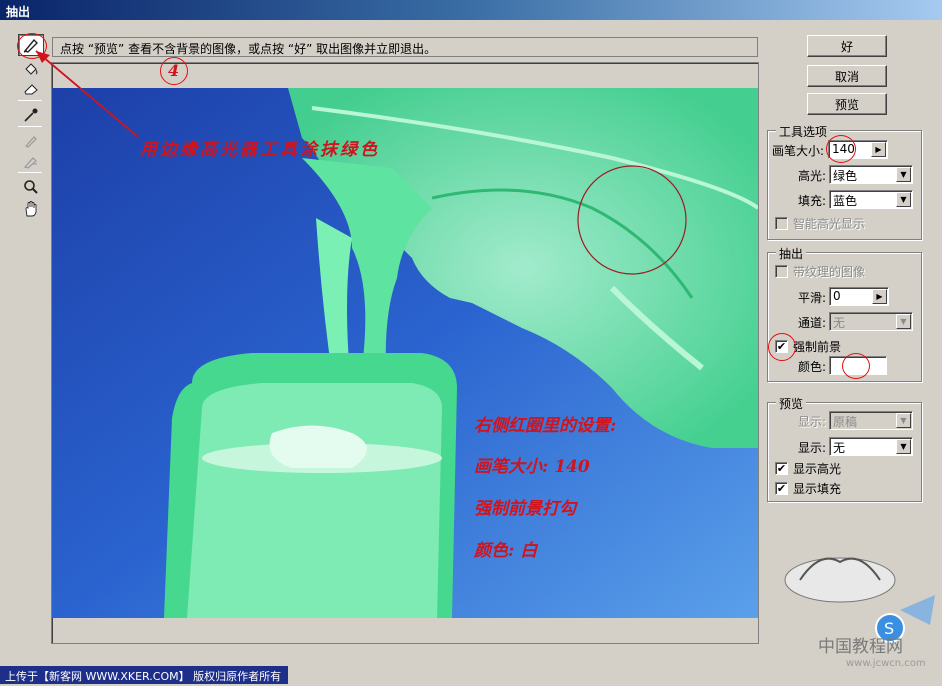  Describe the element at coordinates (871, 321) in the screenshot. I see `channel-select: 无 ▼` at that location.